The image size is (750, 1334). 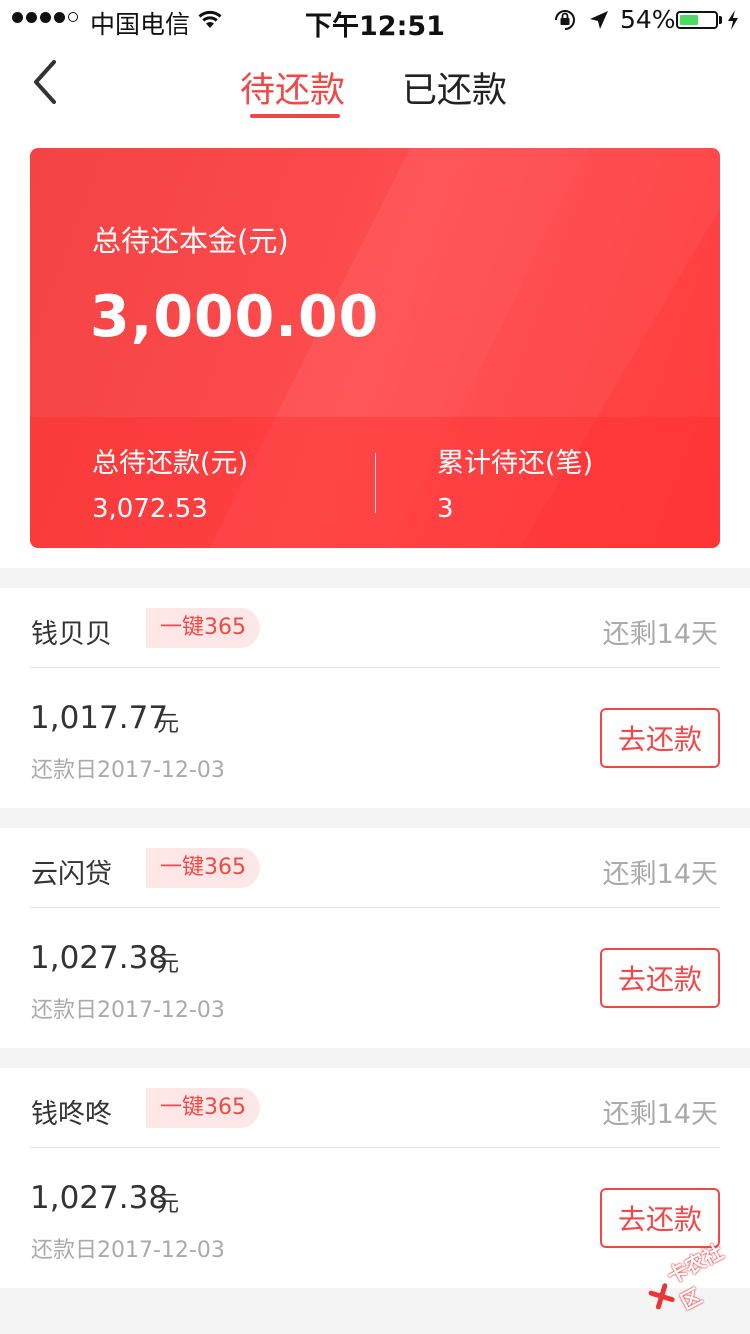 What do you see at coordinates (375, 21) in the screenshot?
I see `status-bar: 中国电信 下午12:51 54%` at bounding box center [375, 21].